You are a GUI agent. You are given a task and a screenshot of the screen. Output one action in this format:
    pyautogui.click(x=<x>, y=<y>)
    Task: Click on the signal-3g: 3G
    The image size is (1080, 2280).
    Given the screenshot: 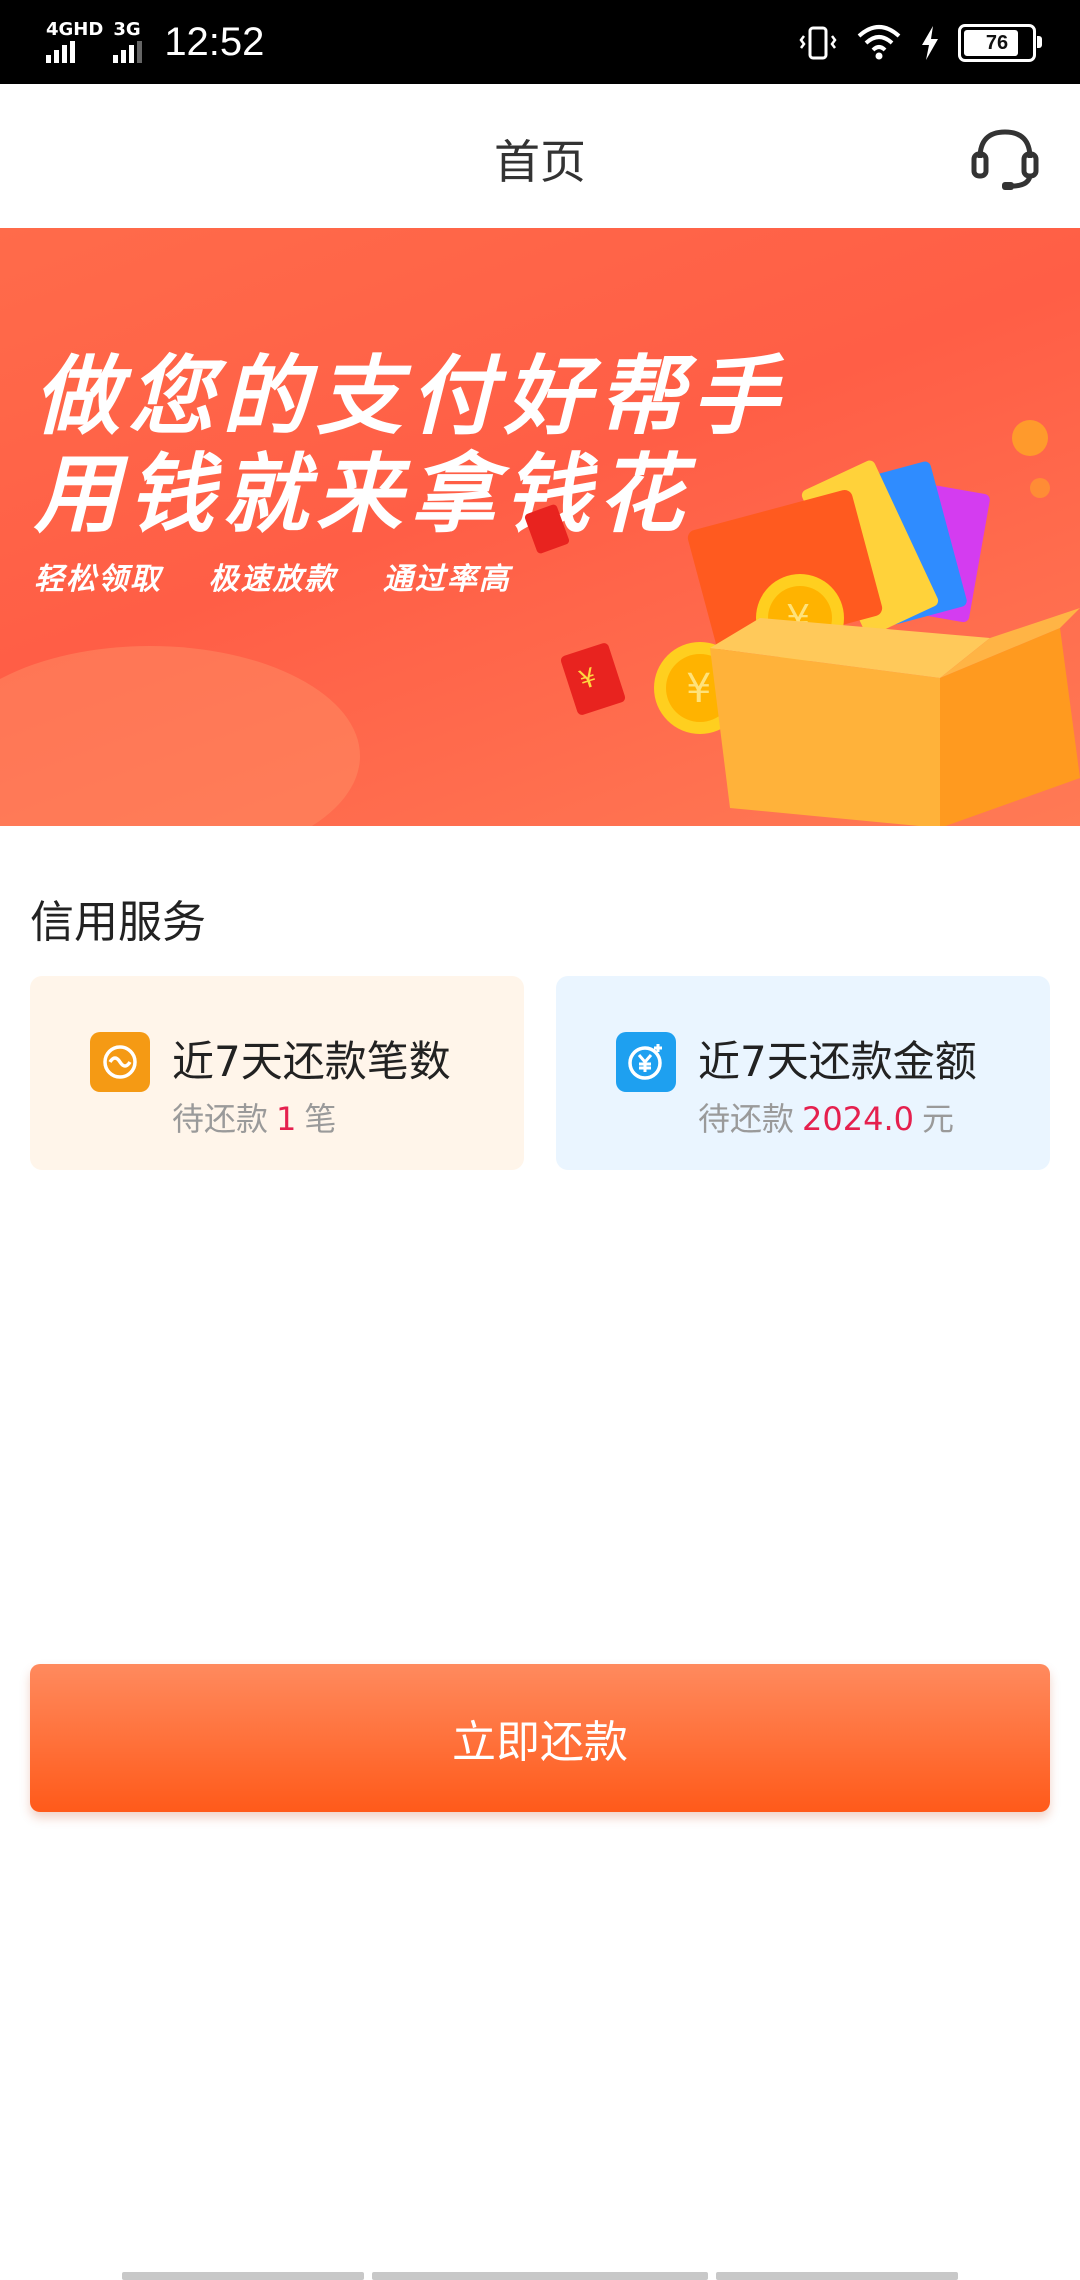 What is the action you would take?
    pyautogui.click(x=128, y=41)
    